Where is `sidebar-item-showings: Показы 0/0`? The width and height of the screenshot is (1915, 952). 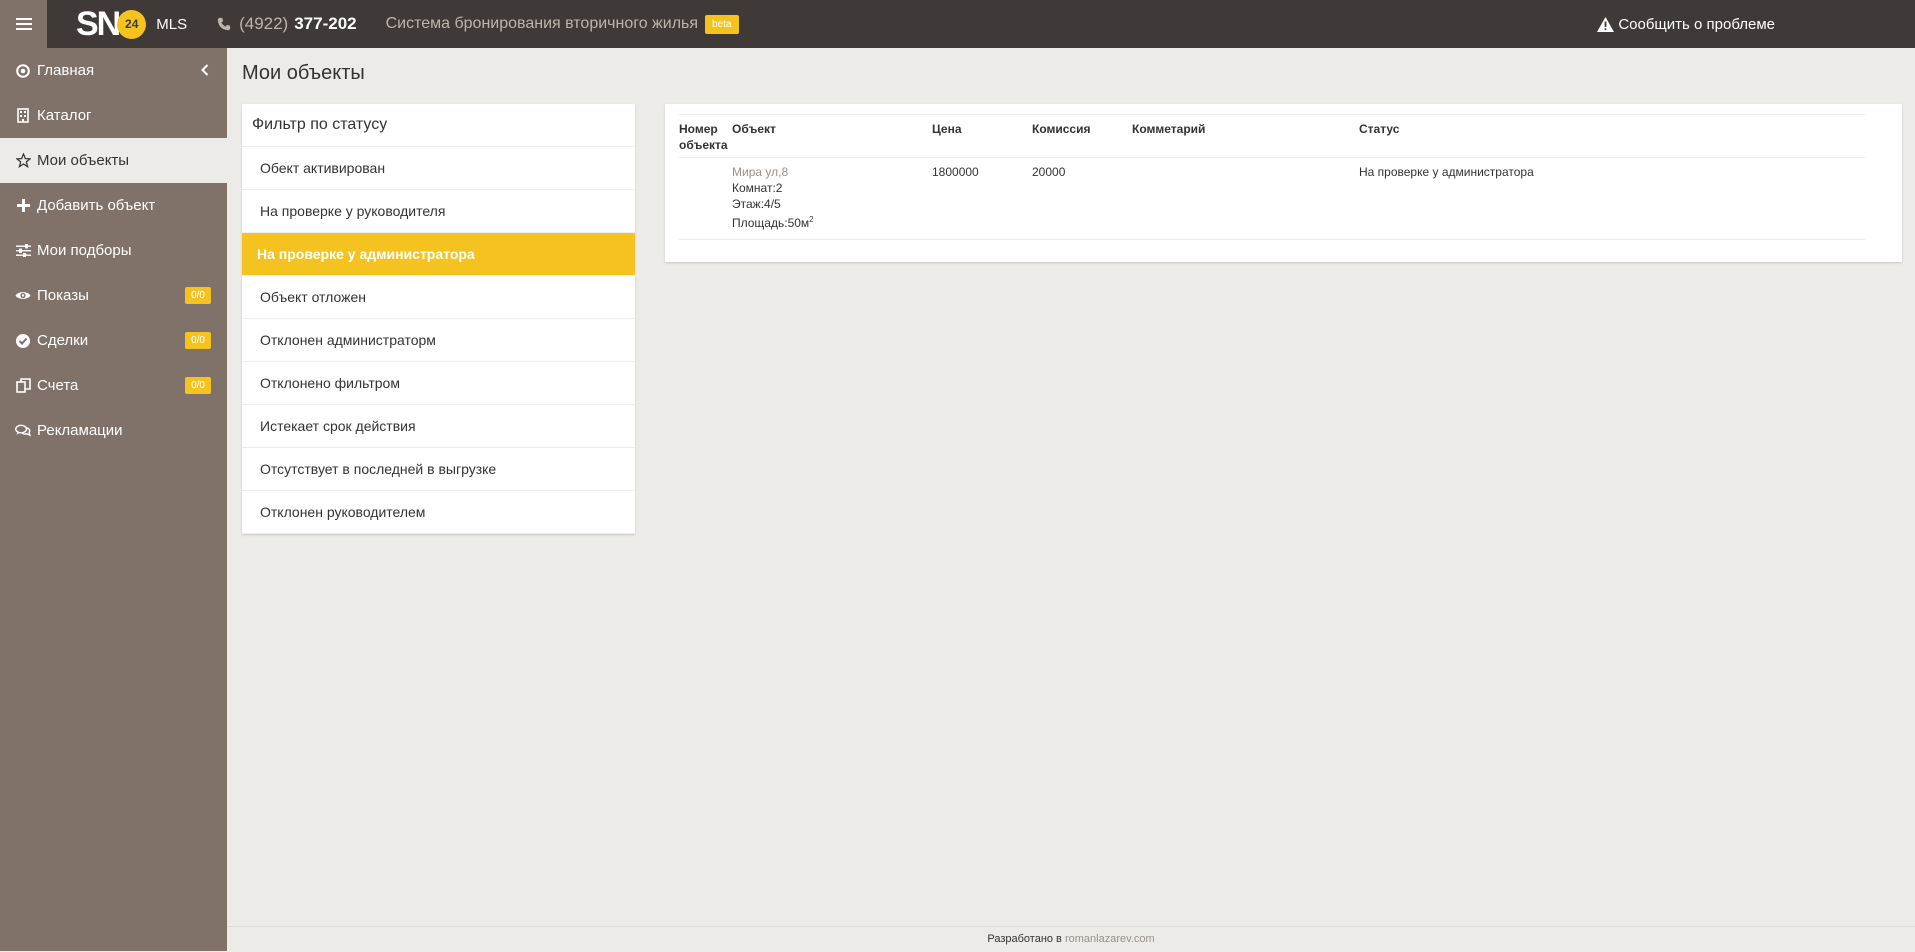 sidebar-item-showings: Показы 0/0 is located at coordinates (113, 295).